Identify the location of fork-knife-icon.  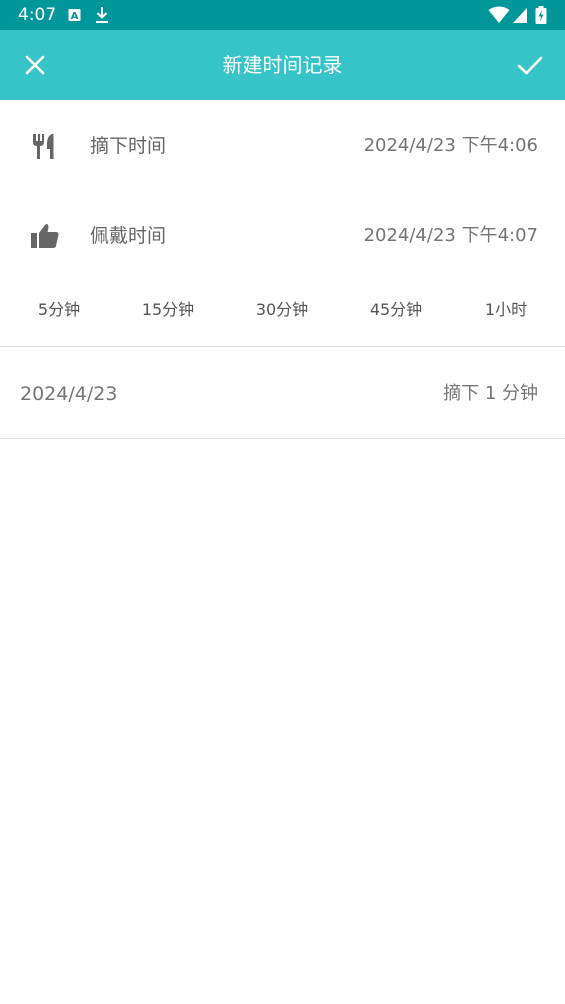
(43, 146).